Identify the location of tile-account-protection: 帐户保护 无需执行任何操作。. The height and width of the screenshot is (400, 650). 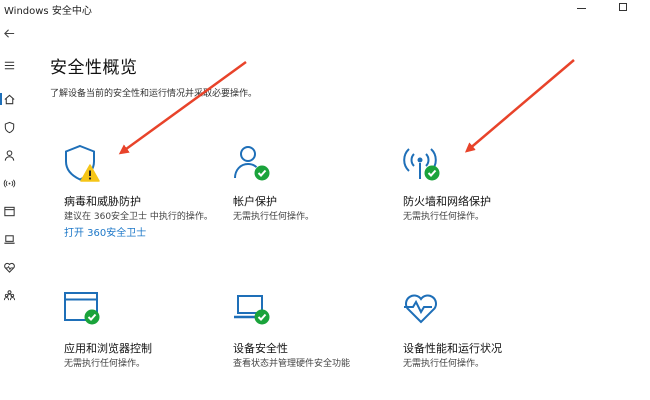
(318, 190).